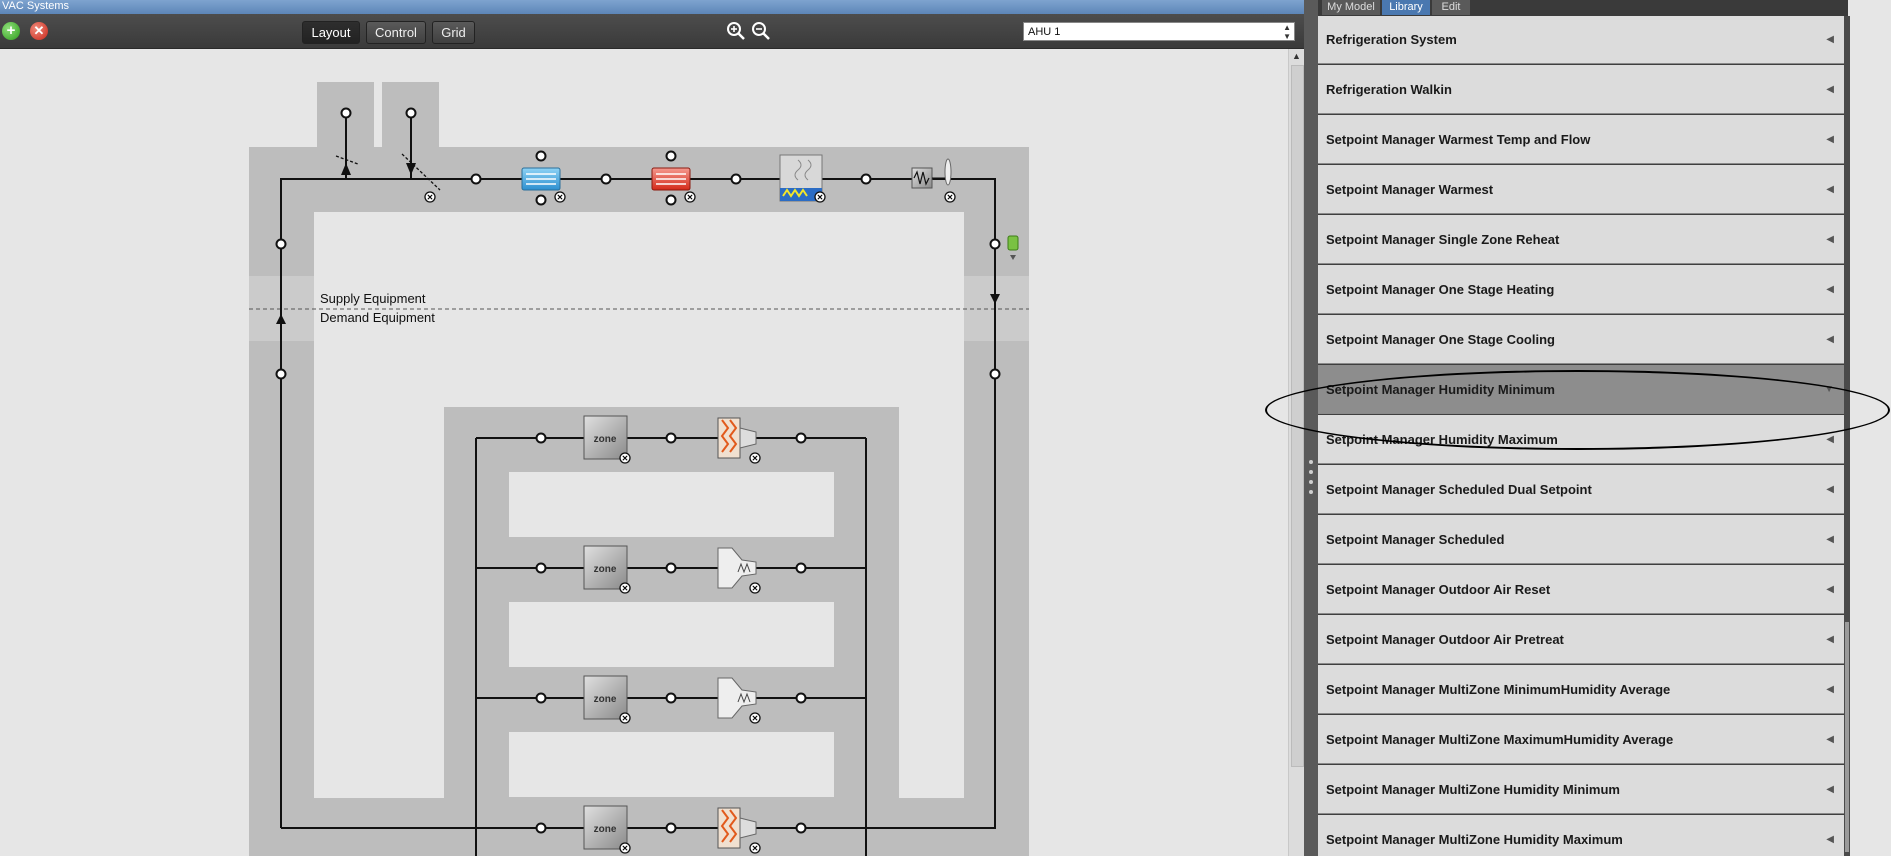 This screenshot has height=856, width=1891. I want to click on library-item-label: Setpoint Manager Single Zone Reheat, so click(1443, 239).